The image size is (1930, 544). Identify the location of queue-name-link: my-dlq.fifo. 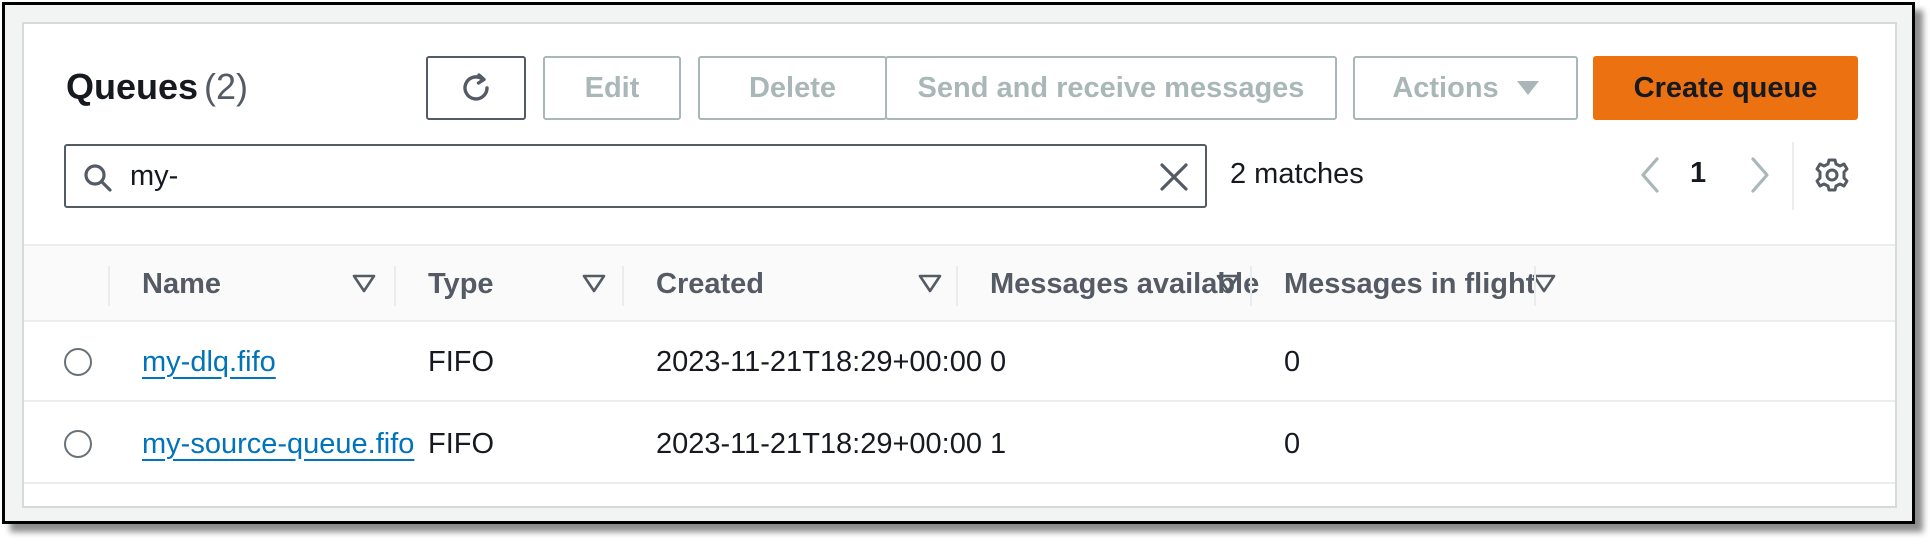
(209, 362).